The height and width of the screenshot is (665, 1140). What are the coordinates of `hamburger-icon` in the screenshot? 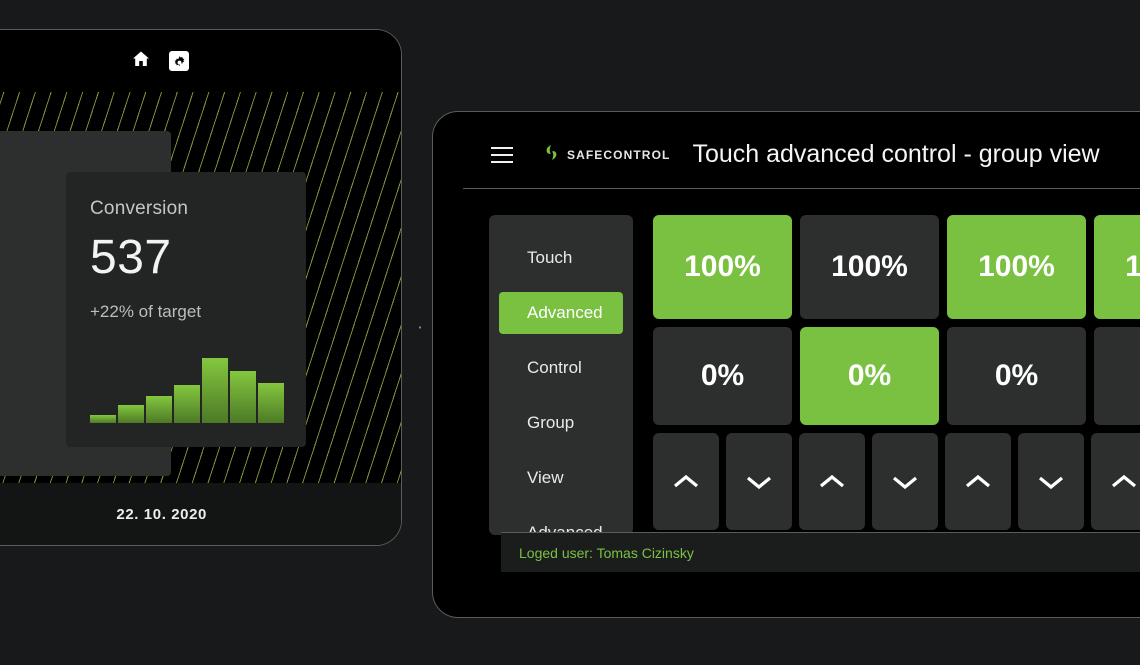 It's located at (502, 154).